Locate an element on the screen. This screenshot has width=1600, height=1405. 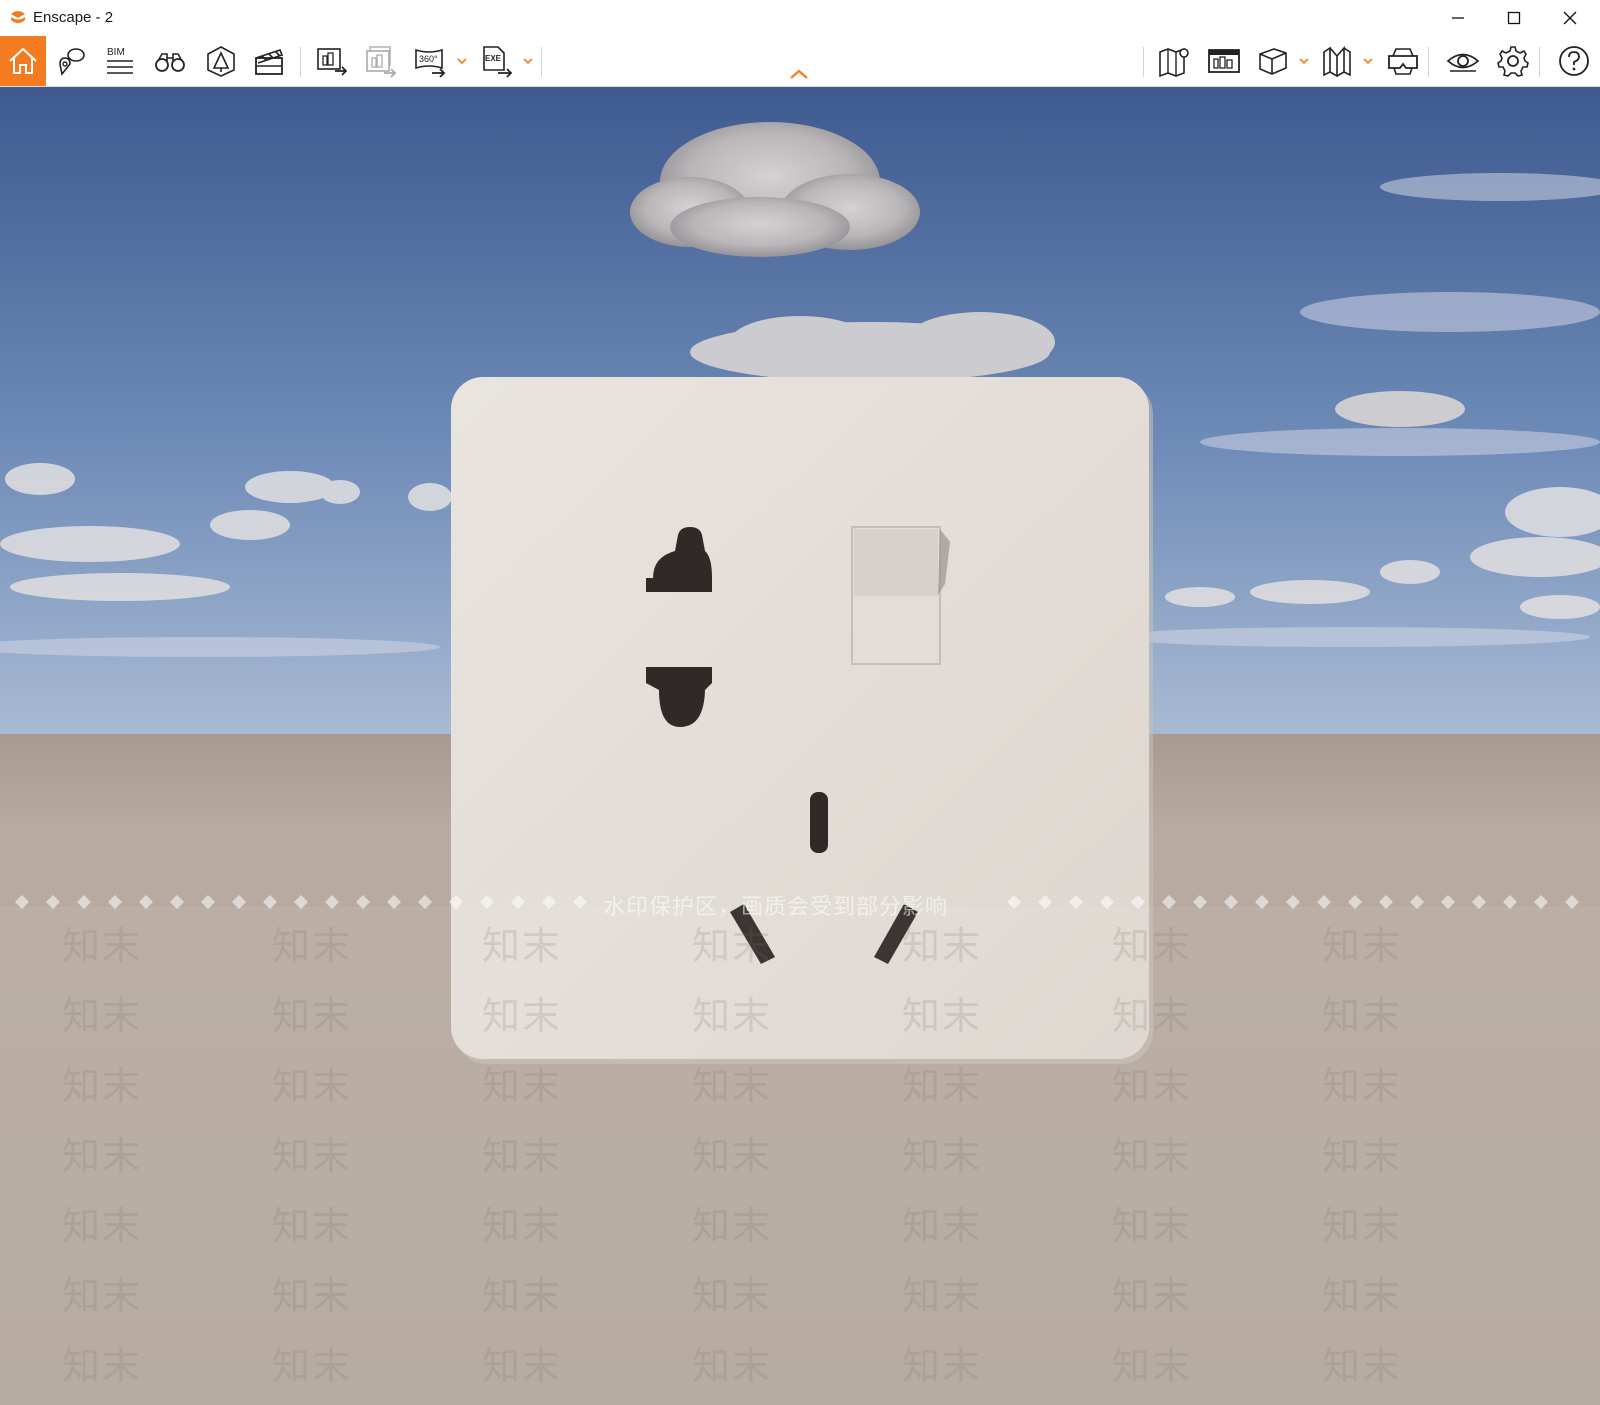
vr-headset-button is located at coordinates (1403, 61).